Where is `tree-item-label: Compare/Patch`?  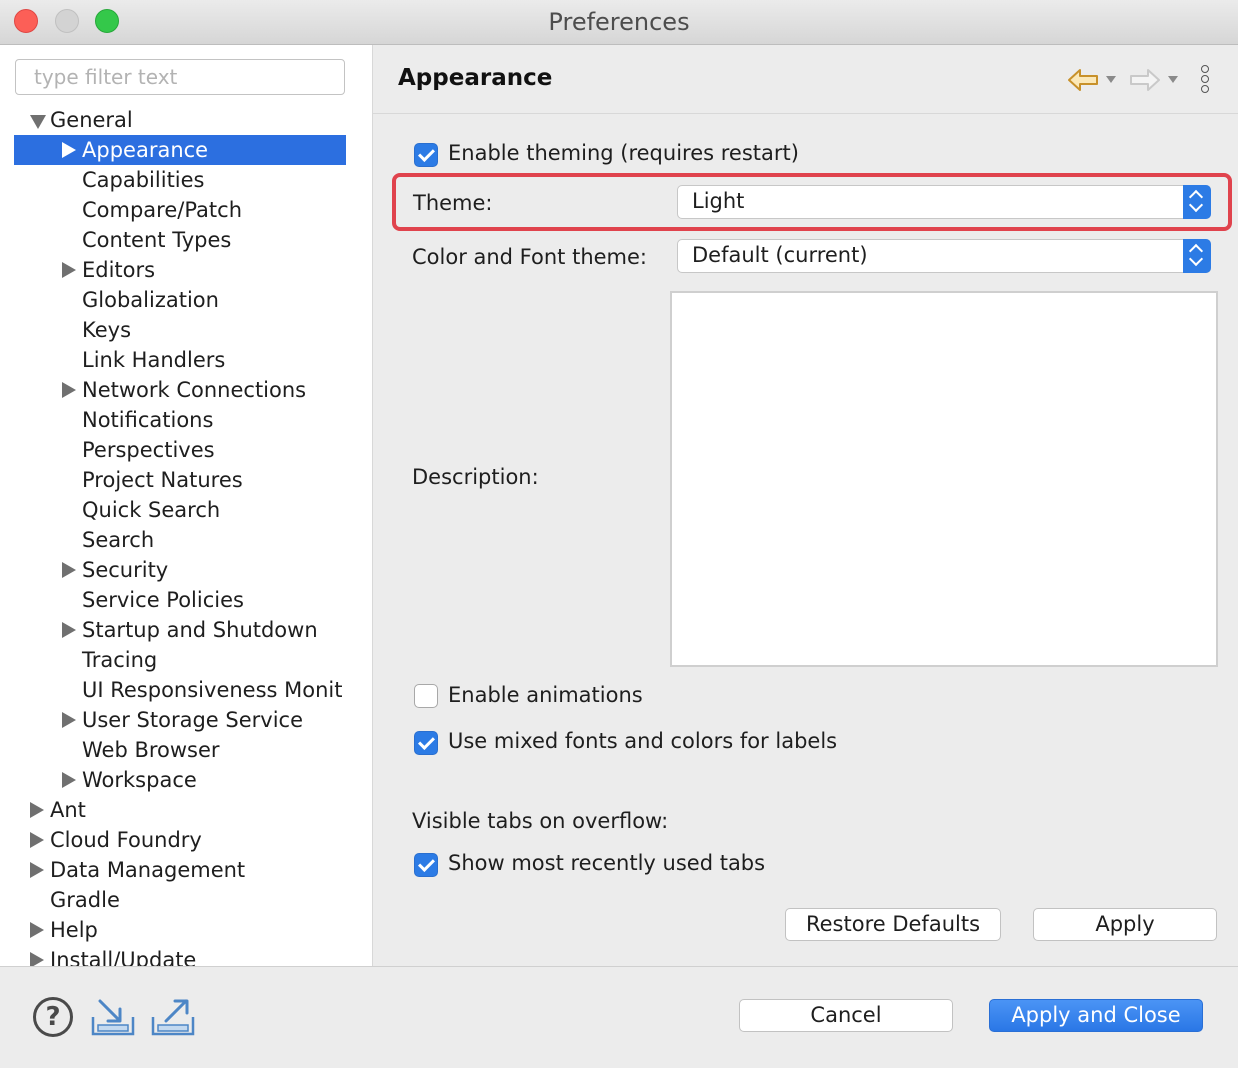
tree-item-label: Compare/Patch is located at coordinates (162, 210).